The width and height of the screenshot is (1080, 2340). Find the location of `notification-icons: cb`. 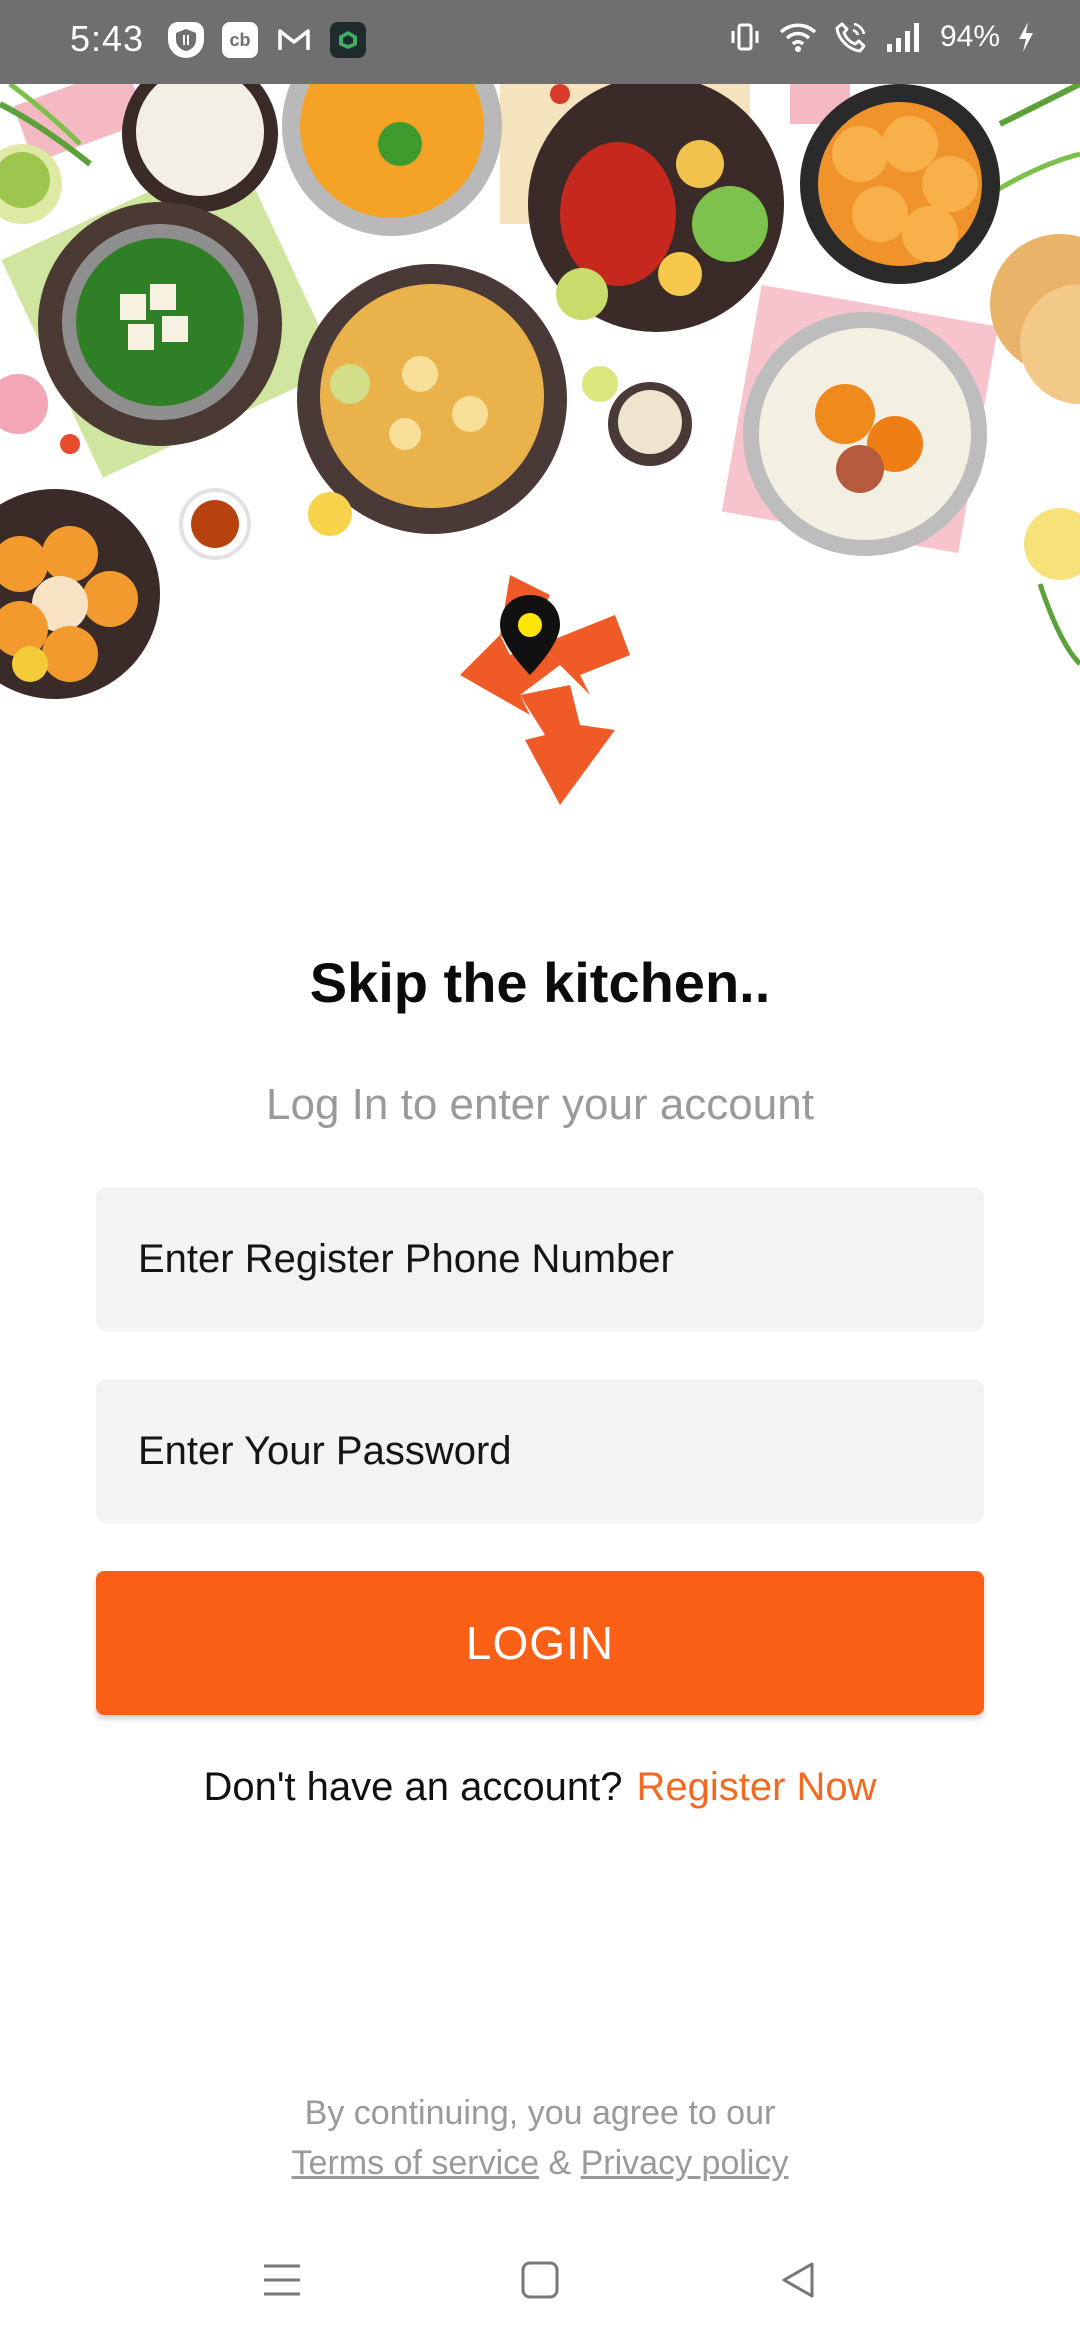

notification-icons: cb is located at coordinates (267, 40).